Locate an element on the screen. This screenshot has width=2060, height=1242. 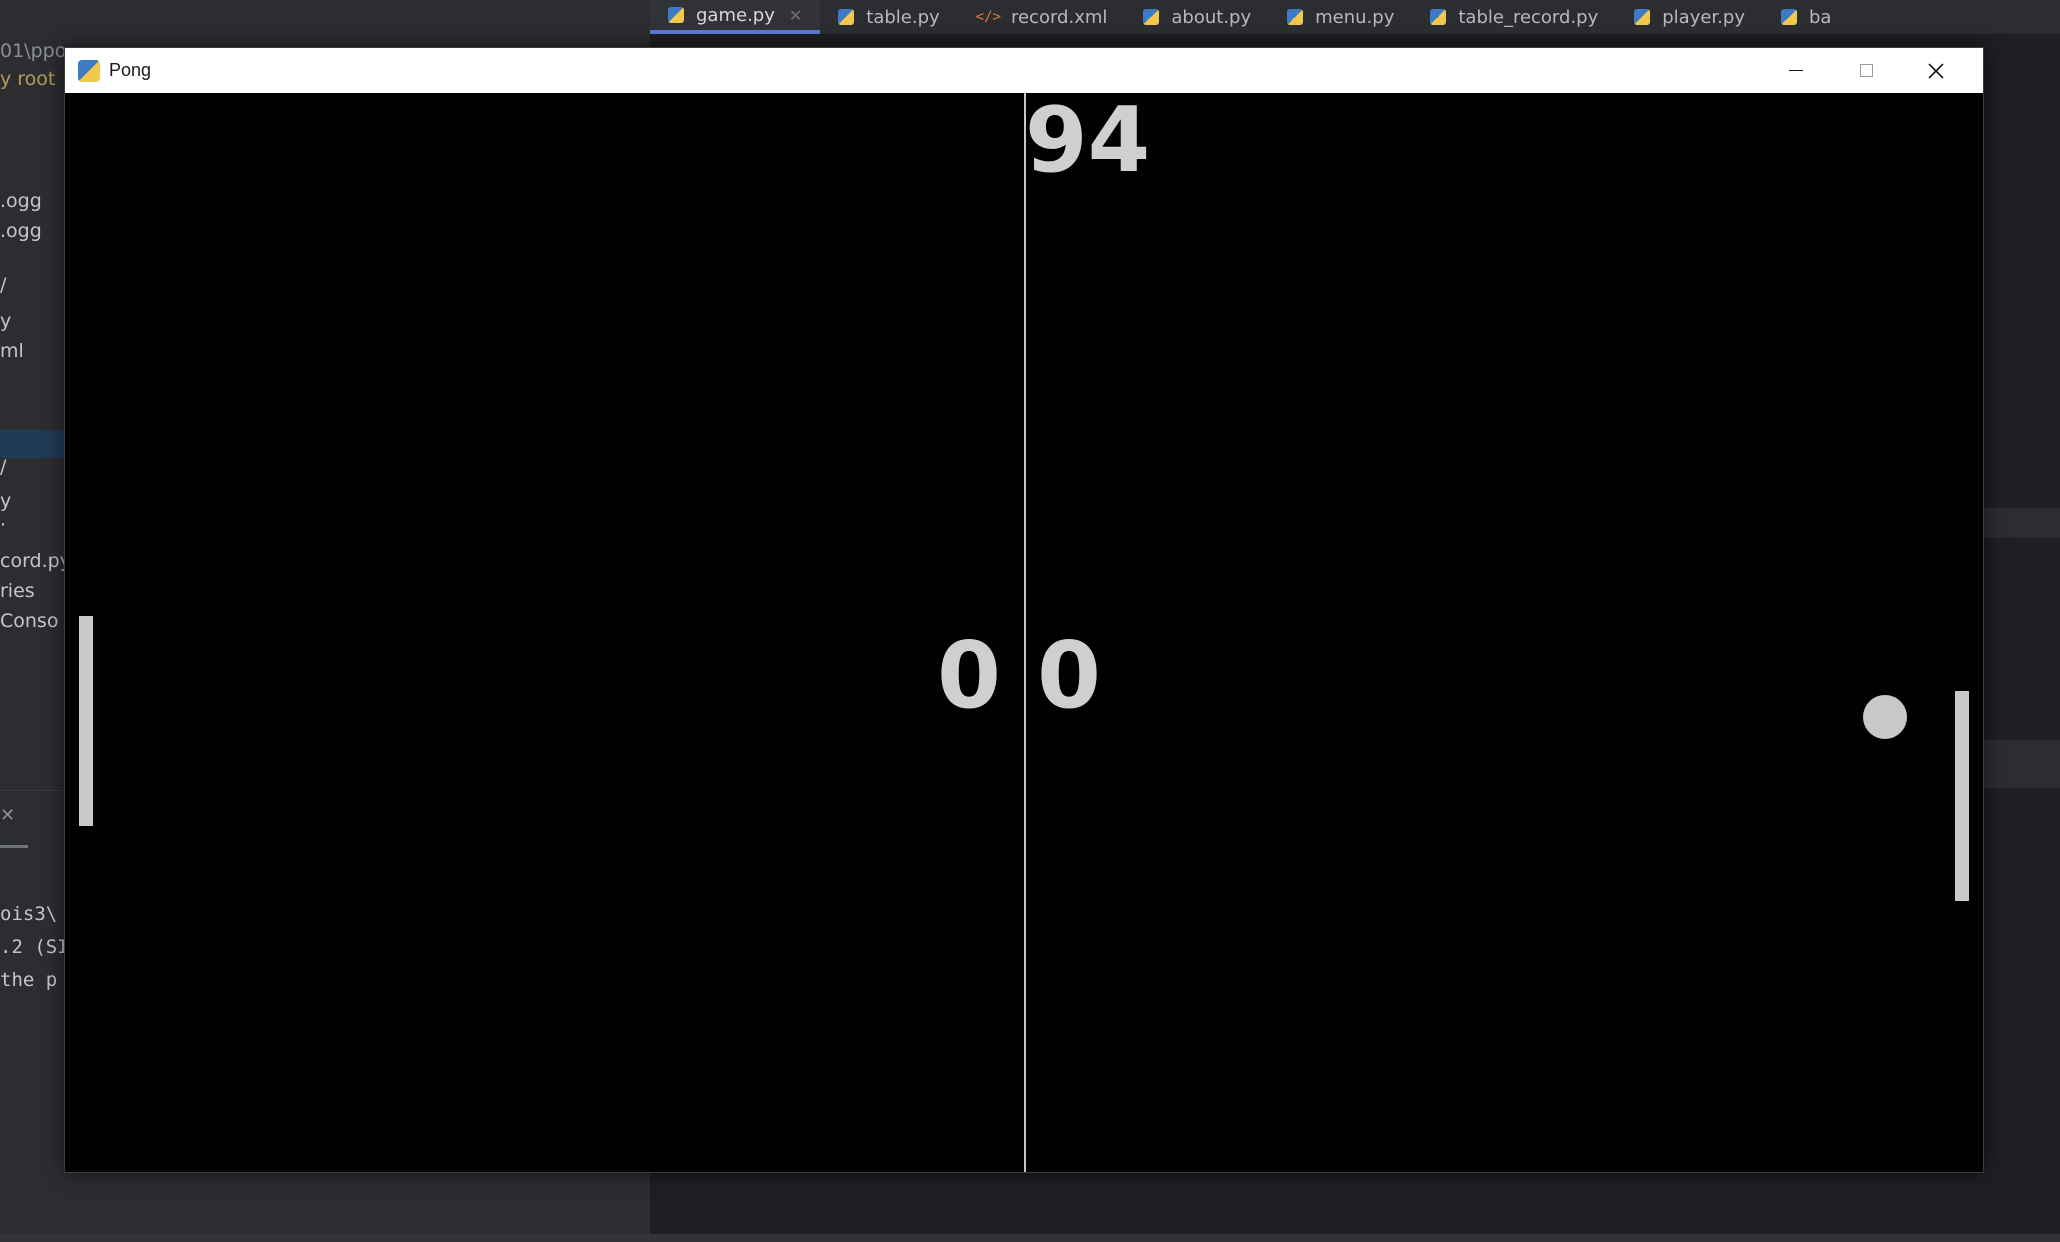
tab-label: player.py is located at coordinates (1703, 17).